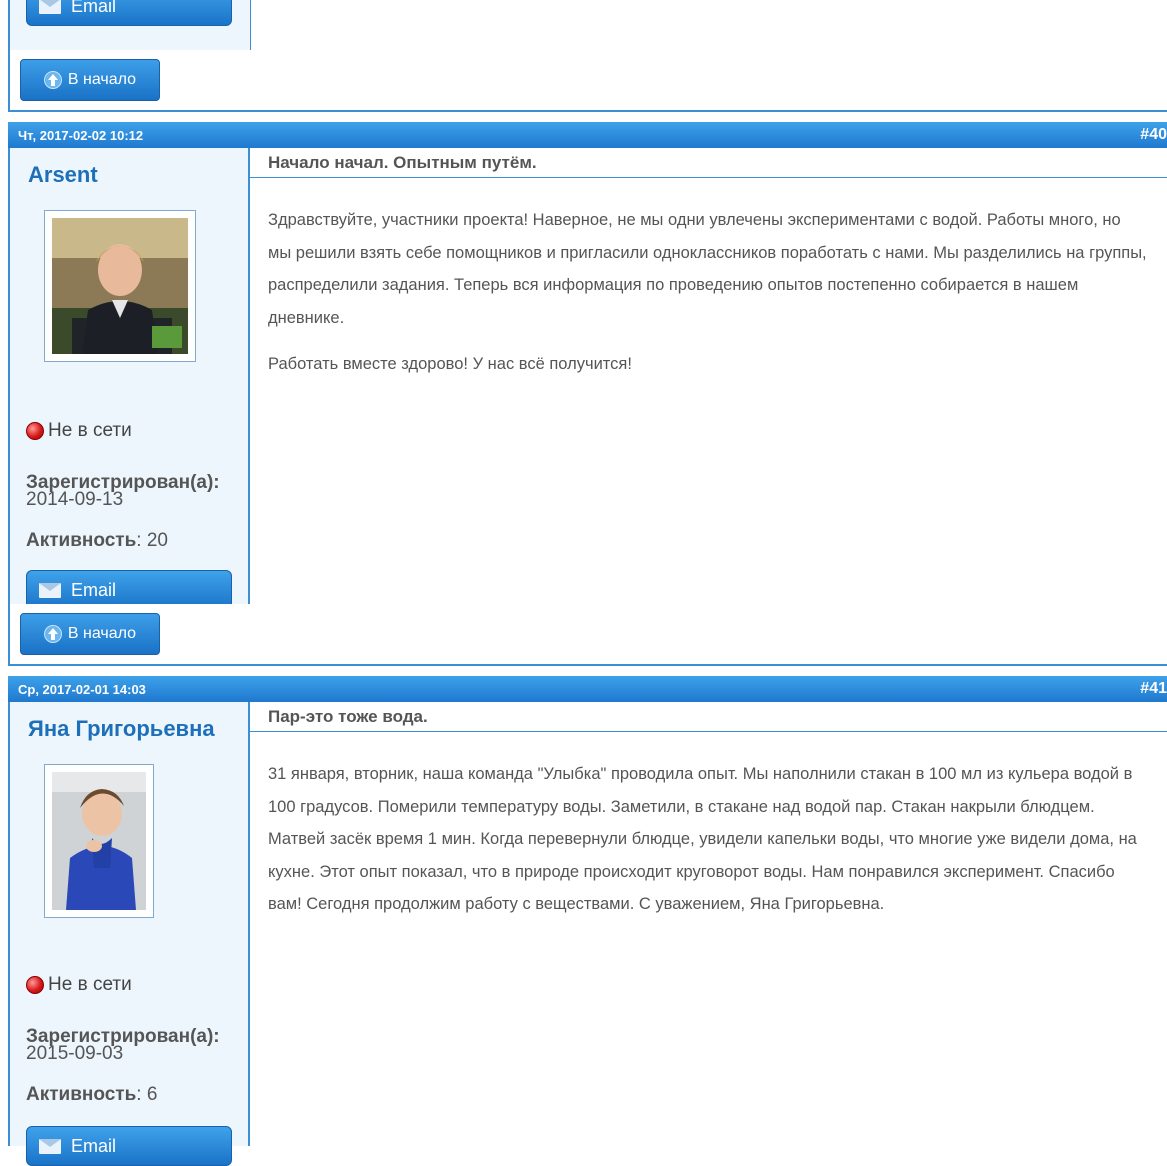  Describe the element at coordinates (82, 689) in the screenshot. I see `post-date: Ср, 2017-02-01 14:03` at that location.